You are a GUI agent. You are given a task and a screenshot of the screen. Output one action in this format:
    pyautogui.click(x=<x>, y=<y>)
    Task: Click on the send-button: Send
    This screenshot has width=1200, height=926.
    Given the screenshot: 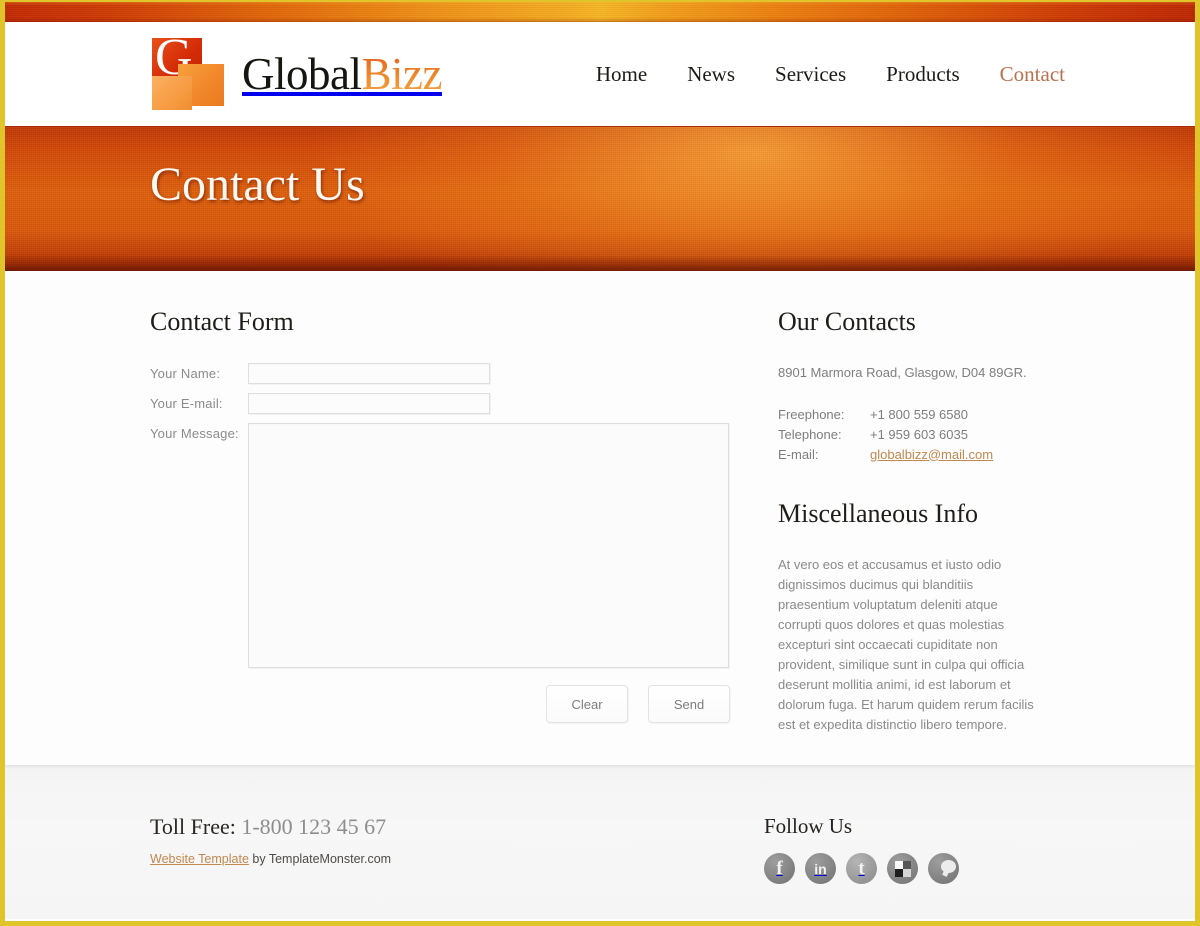 What is the action you would take?
    pyautogui.click(x=689, y=704)
    